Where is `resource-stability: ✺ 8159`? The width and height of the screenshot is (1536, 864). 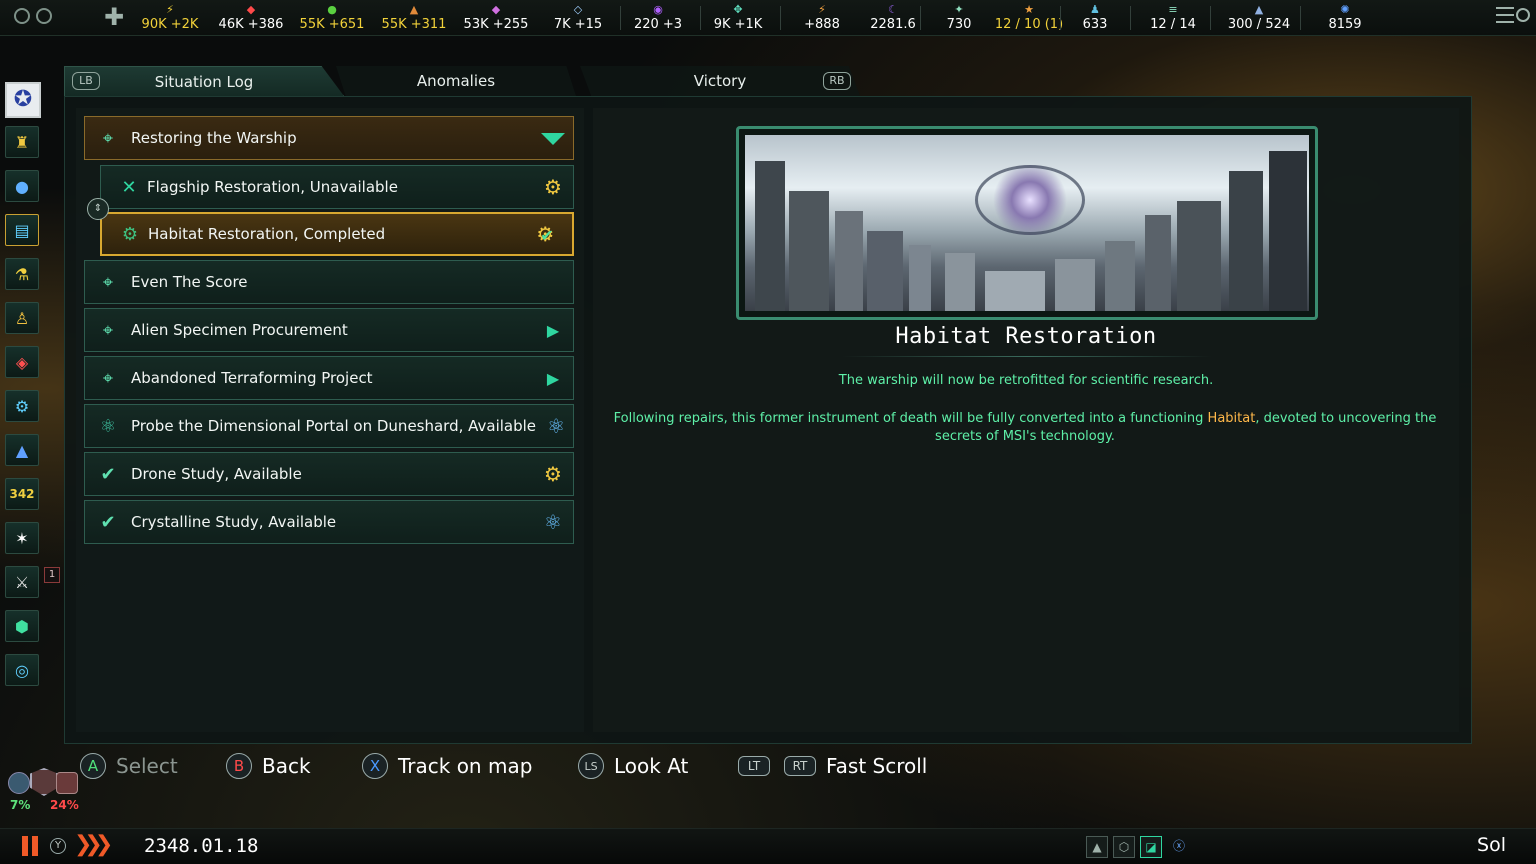 resource-stability: ✺ 8159 is located at coordinates (1344, 18).